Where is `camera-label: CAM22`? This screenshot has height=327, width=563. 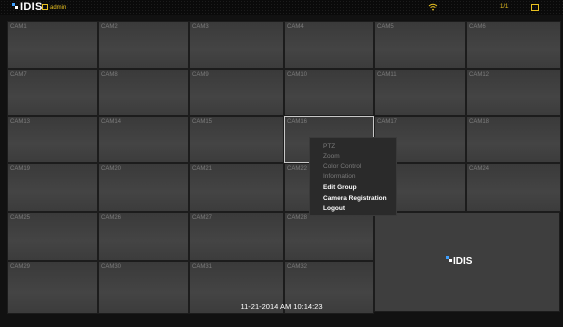 camera-label: CAM22 is located at coordinates (297, 169).